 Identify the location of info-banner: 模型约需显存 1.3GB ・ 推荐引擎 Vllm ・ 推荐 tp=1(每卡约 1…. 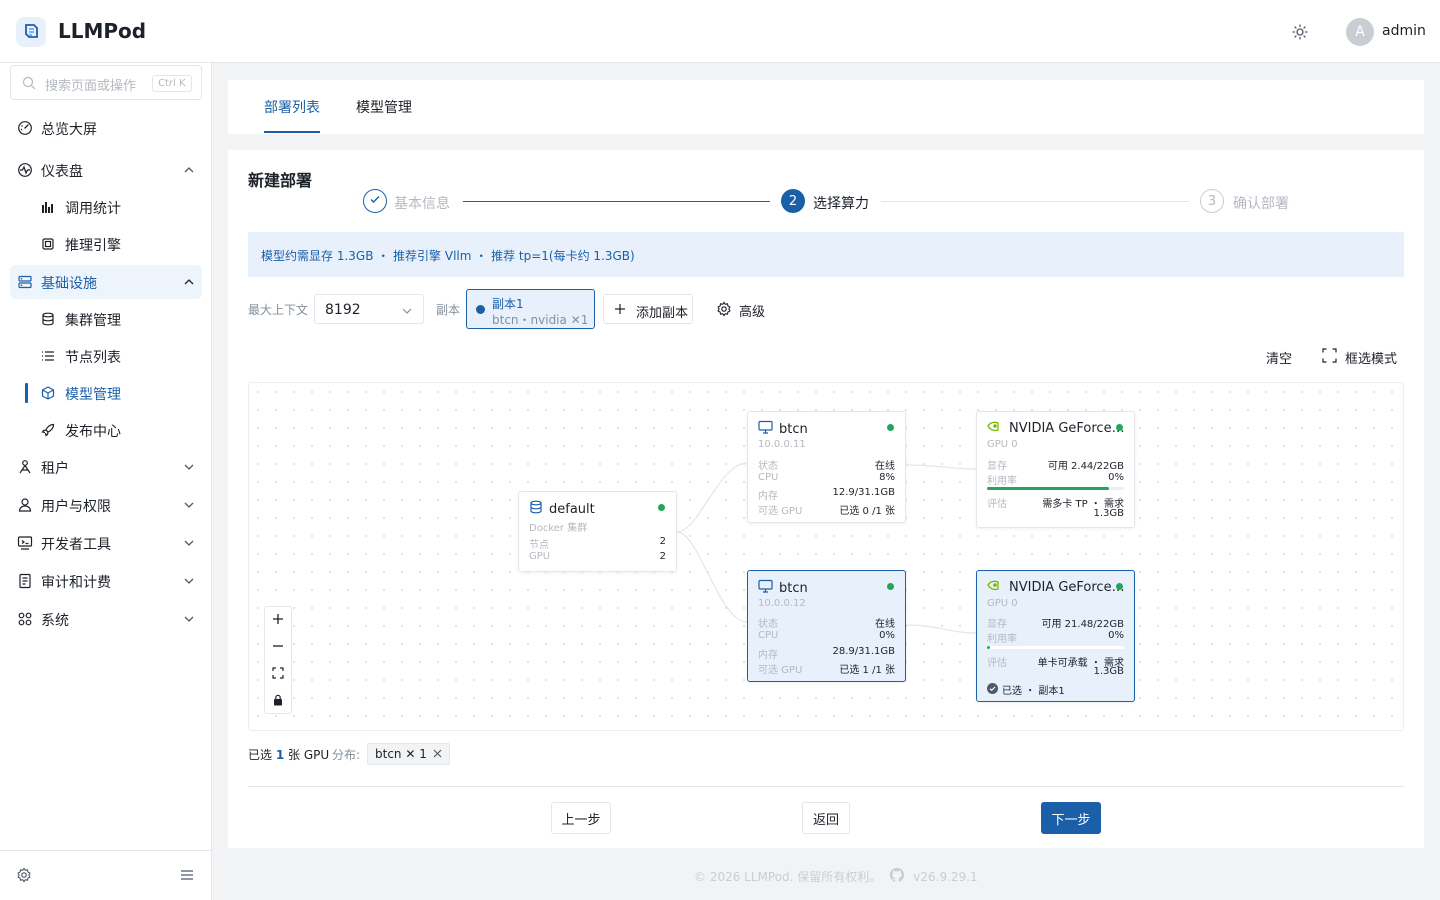
(826, 254).